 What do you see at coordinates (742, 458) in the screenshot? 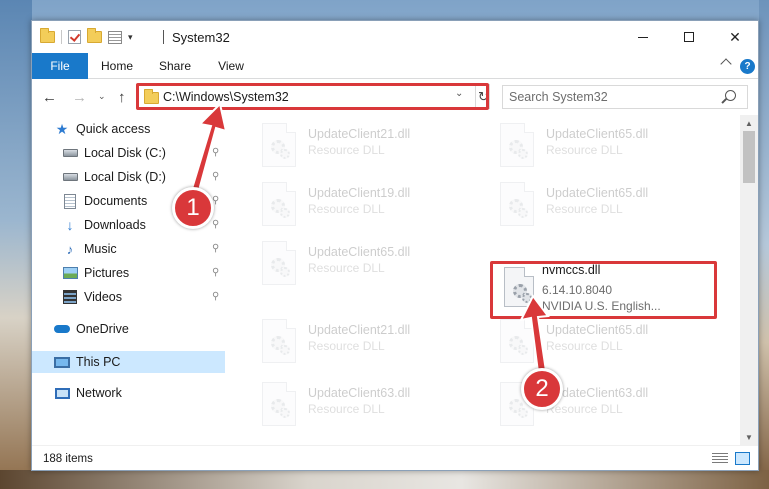
I see `tiles-view-icon` at bounding box center [742, 458].